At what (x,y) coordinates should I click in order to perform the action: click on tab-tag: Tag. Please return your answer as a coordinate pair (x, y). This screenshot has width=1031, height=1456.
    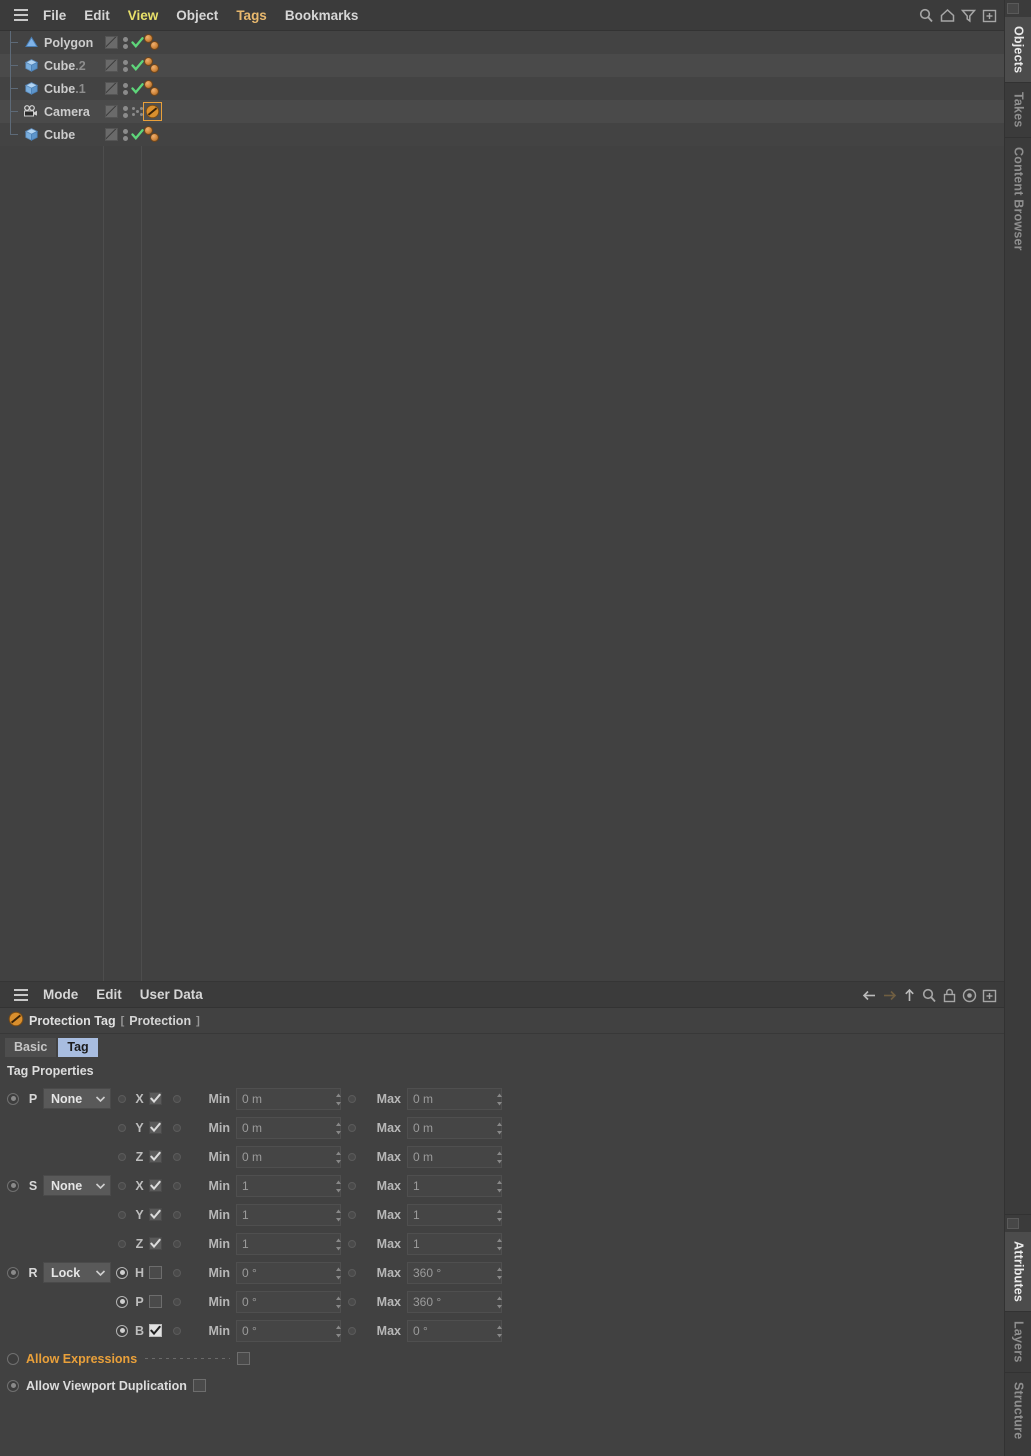
    Looking at the image, I should click on (78, 1047).